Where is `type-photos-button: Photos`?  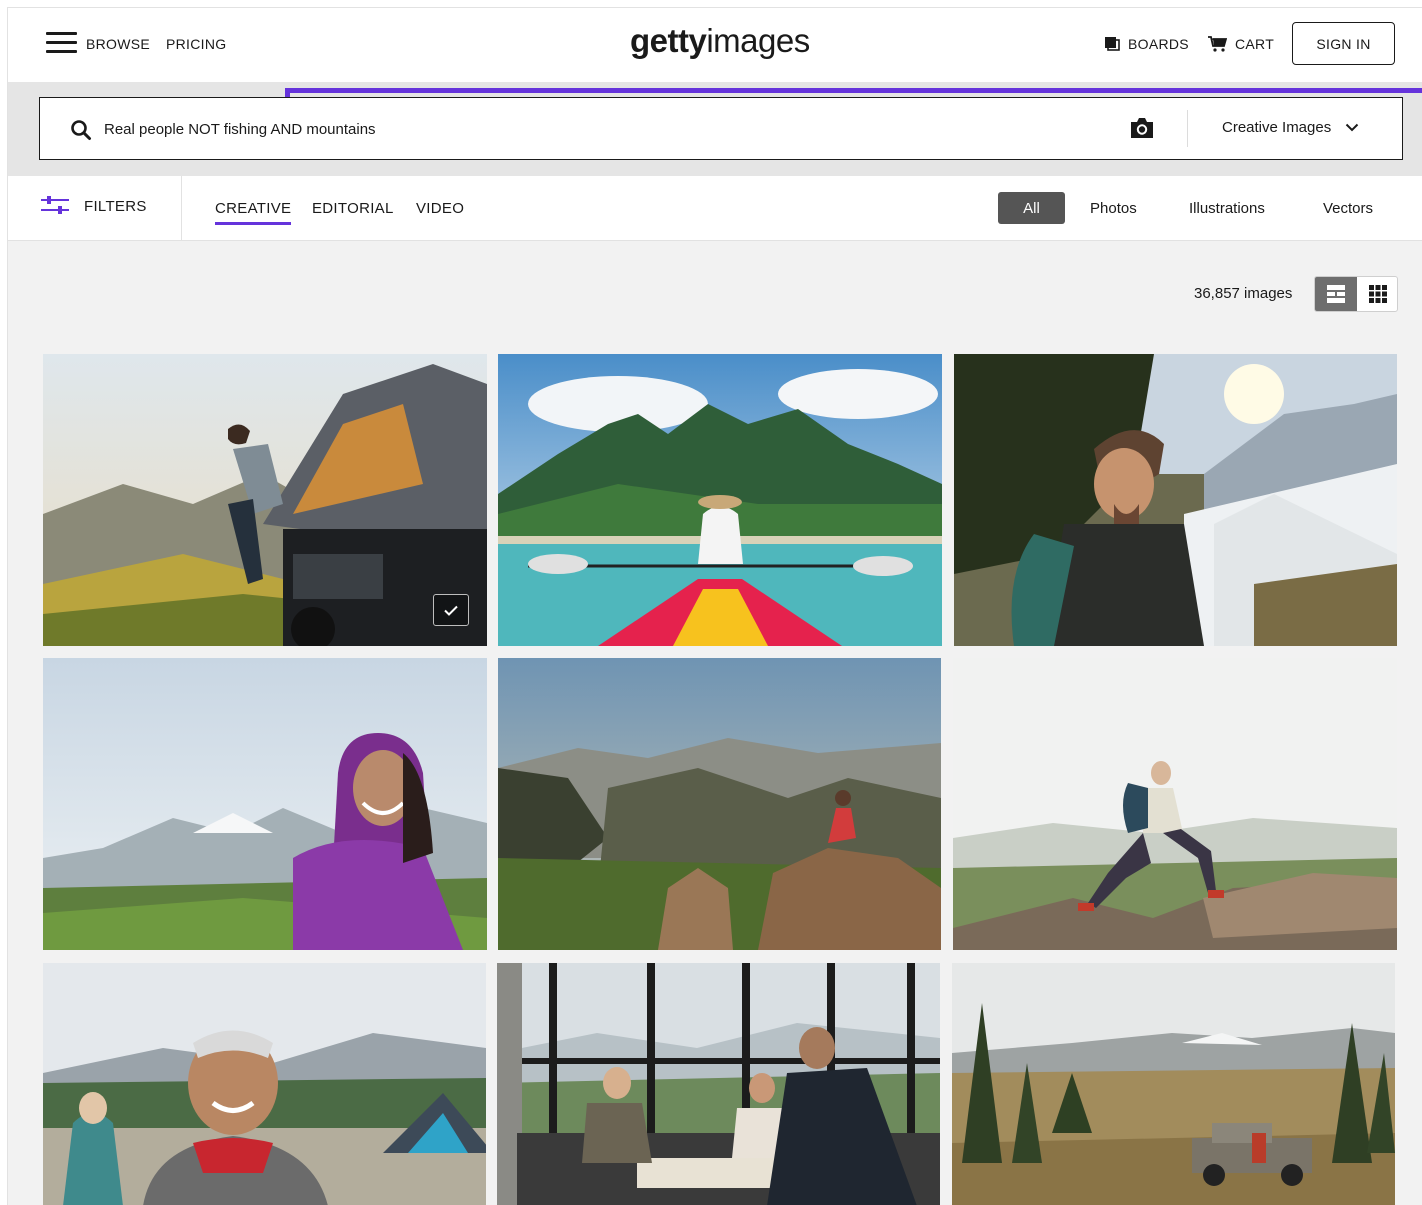 type-photos-button: Photos is located at coordinates (1113, 208).